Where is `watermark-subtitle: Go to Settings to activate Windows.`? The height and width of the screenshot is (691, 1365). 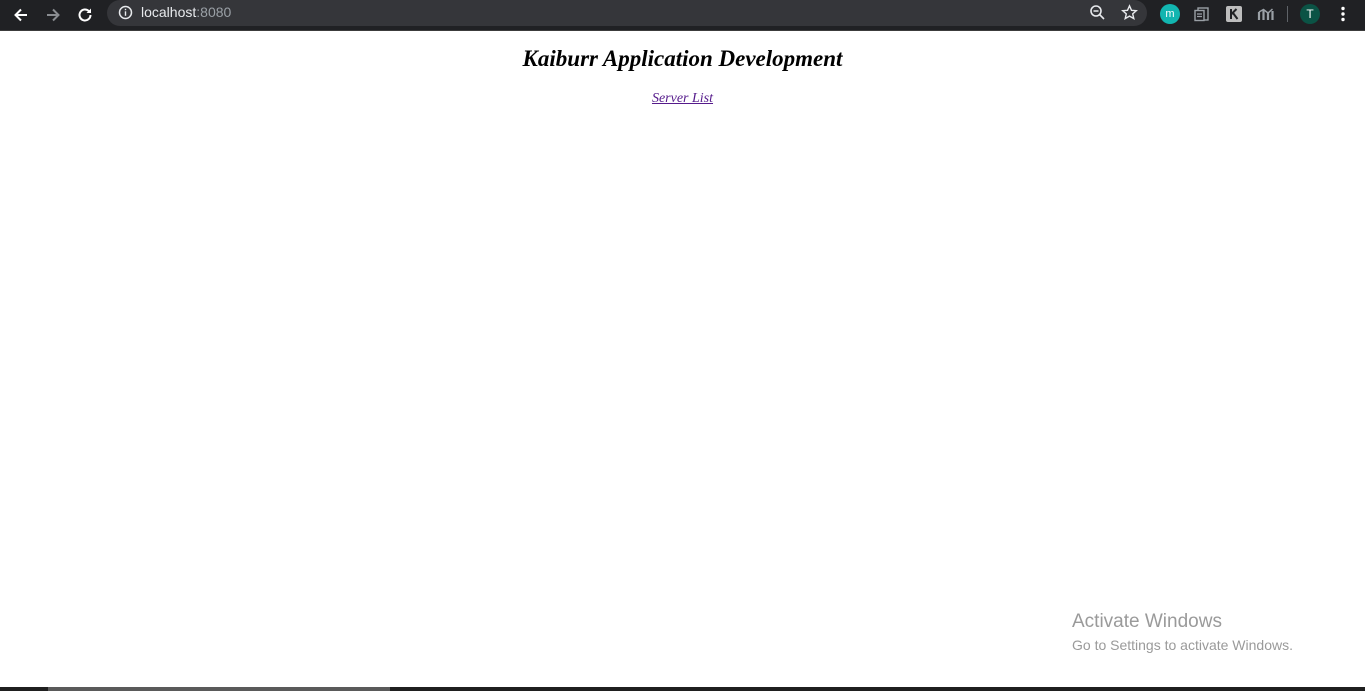
watermark-subtitle: Go to Settings to activate Windows. is located at coordinates (1182, 645).